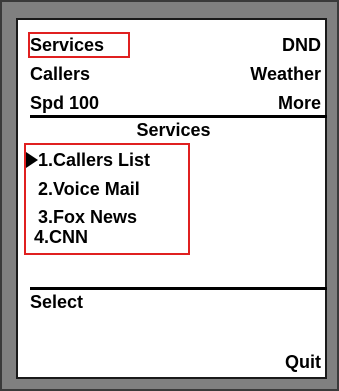 The width and height of the screenshot is (339, 391). What do you see at coordinates (32, 160) in the screenshot?
I see `selection-arrow-icon` at bounding box center [32, 160].